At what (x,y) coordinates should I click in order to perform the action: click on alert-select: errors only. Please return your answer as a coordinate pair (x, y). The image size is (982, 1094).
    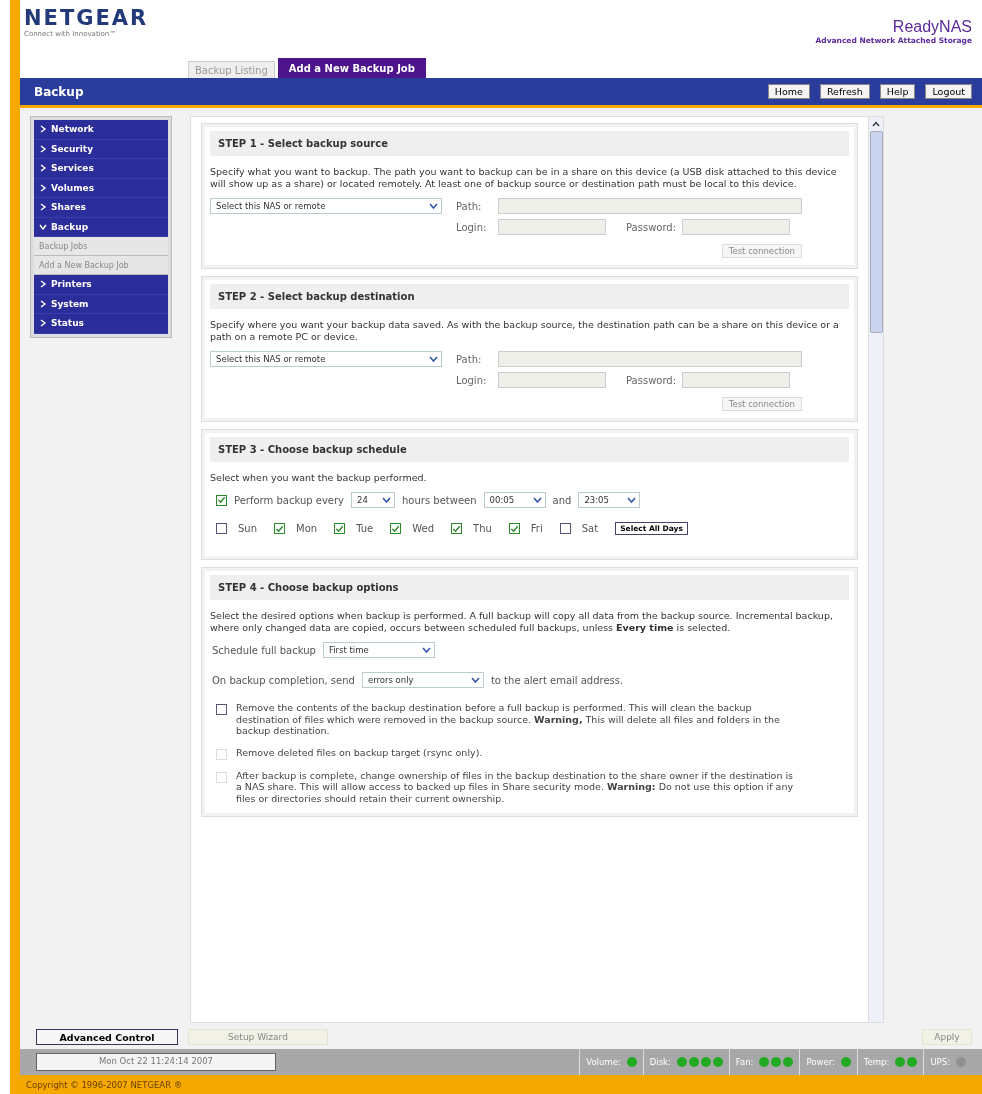
    Looking at the image, I should click on (422, 680).